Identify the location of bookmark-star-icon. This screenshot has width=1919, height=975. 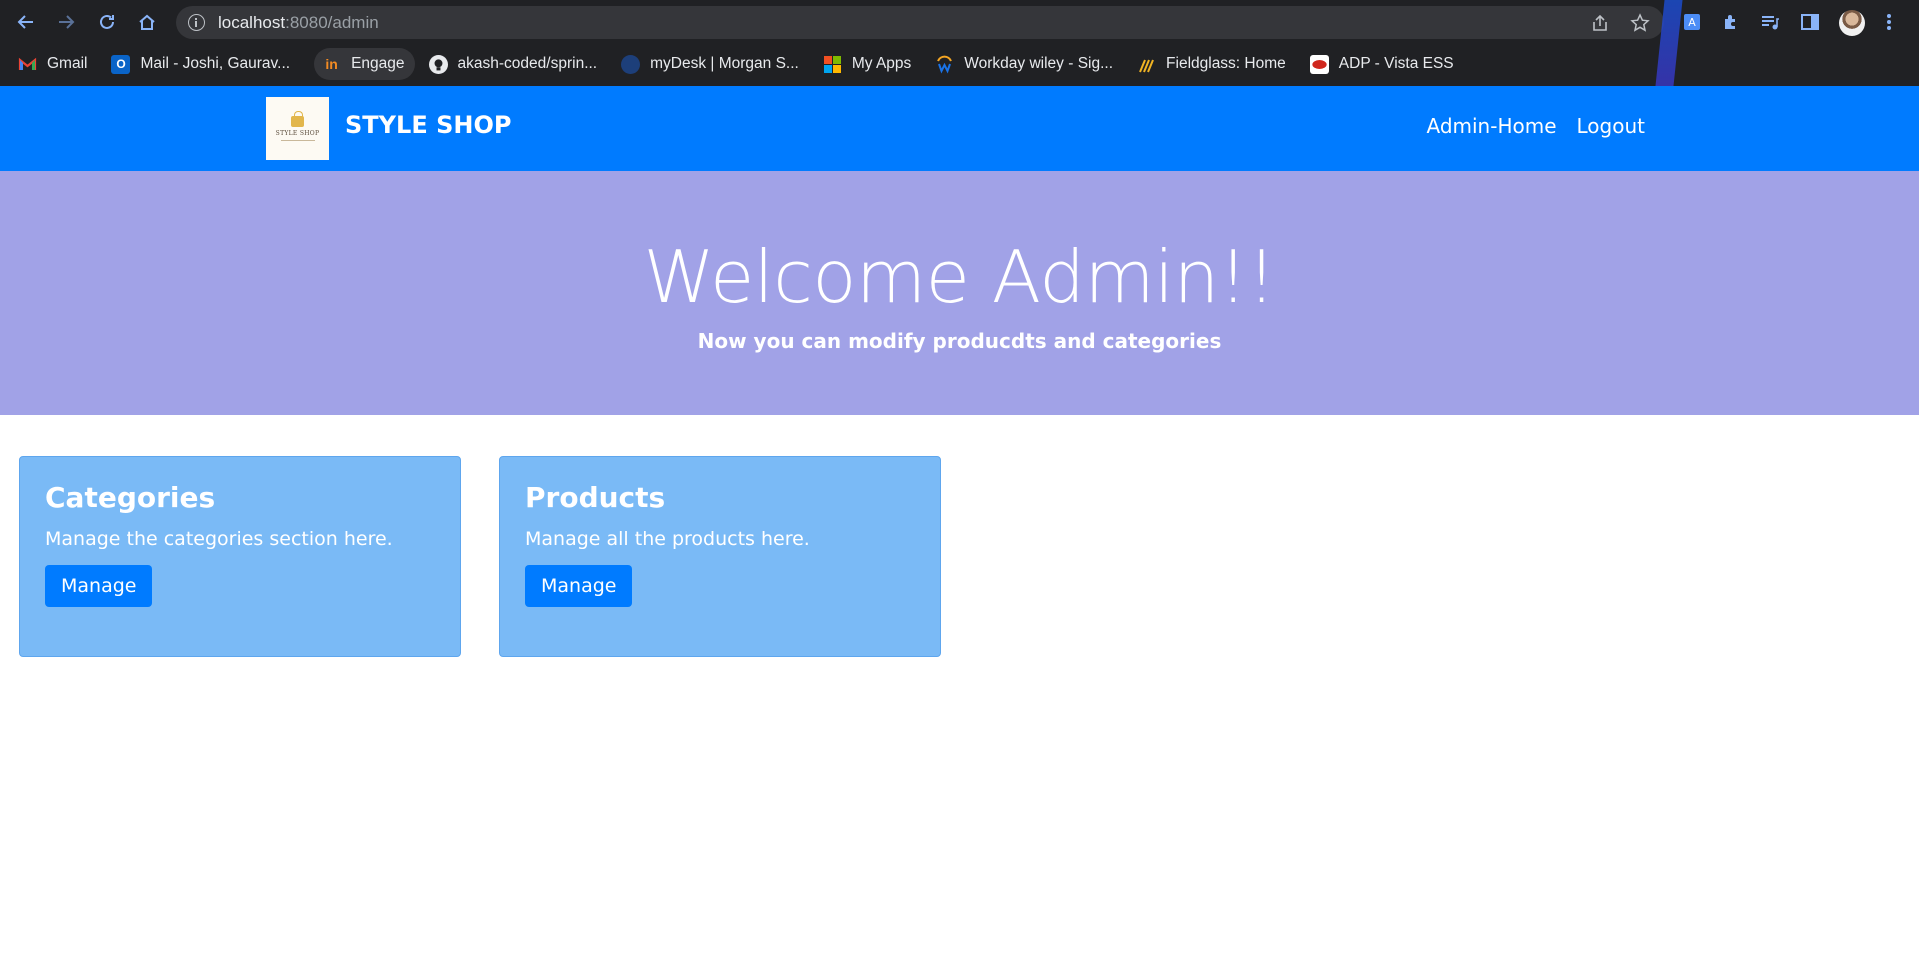
(1640, 23).